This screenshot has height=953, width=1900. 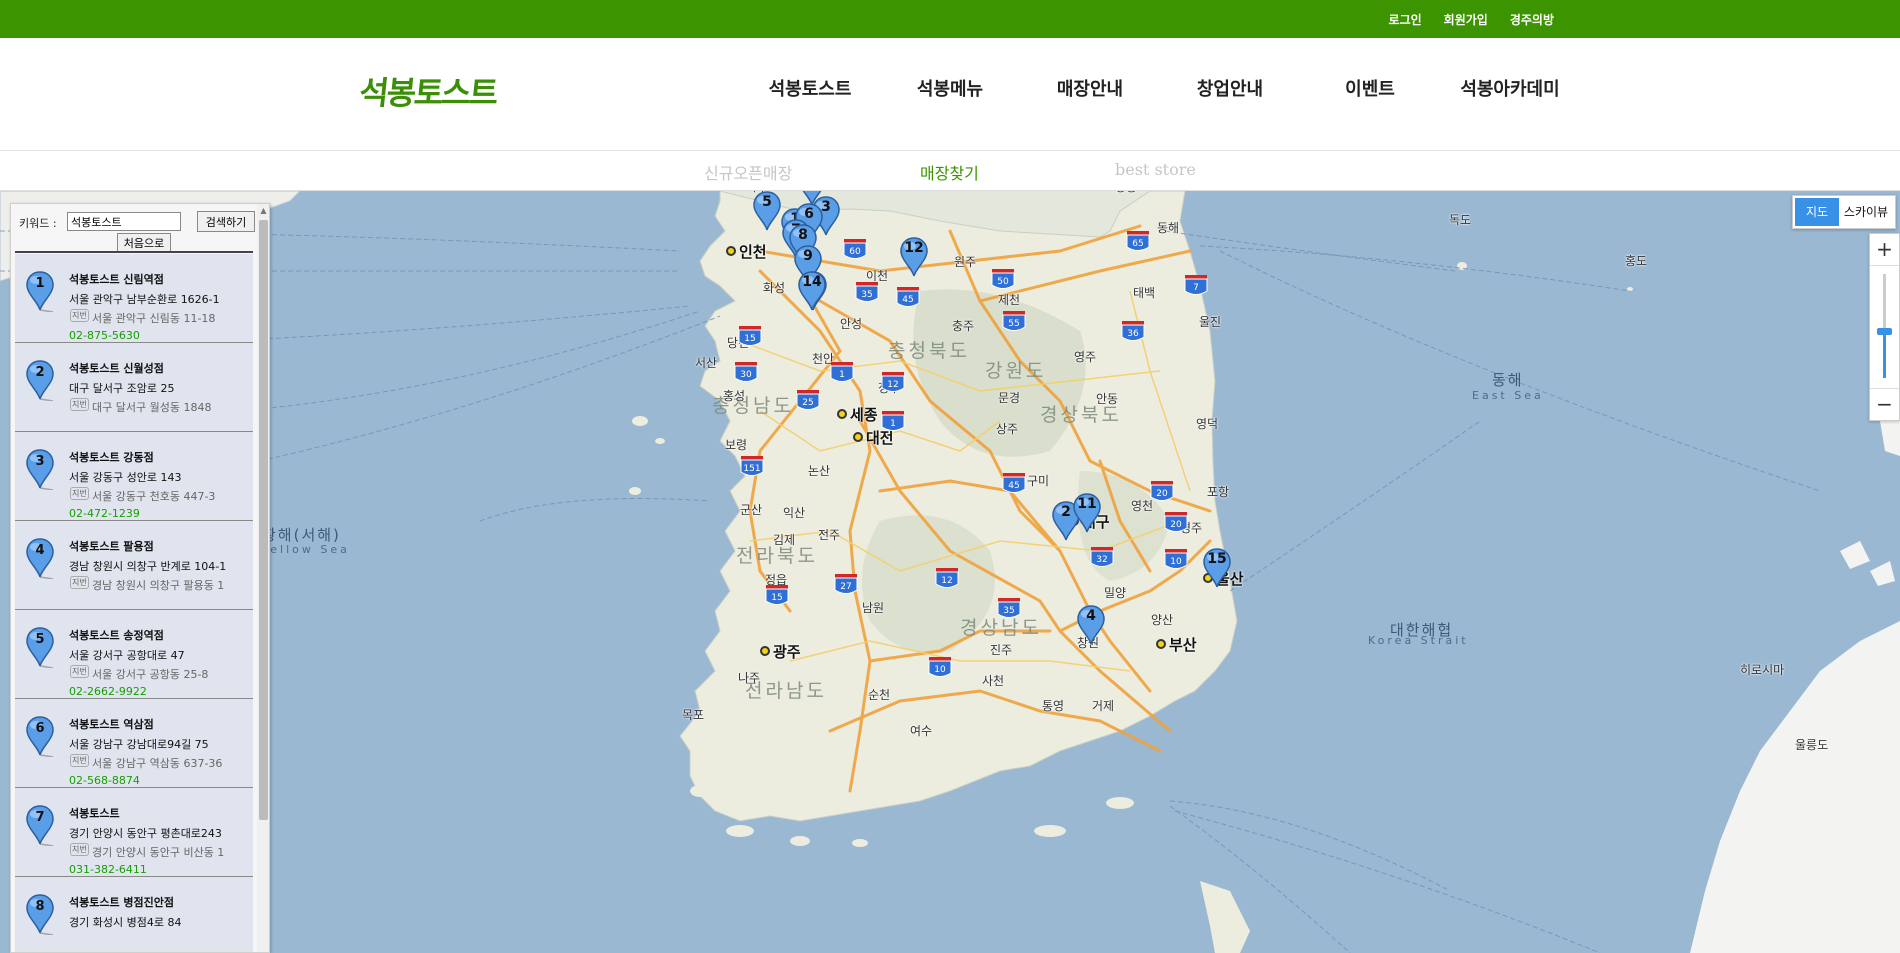 What do you see at coordinates (810, 88) in the screenshot?
I see `nav-seokbong-toast: 석봉토스트` at bounding box center [810, 88].